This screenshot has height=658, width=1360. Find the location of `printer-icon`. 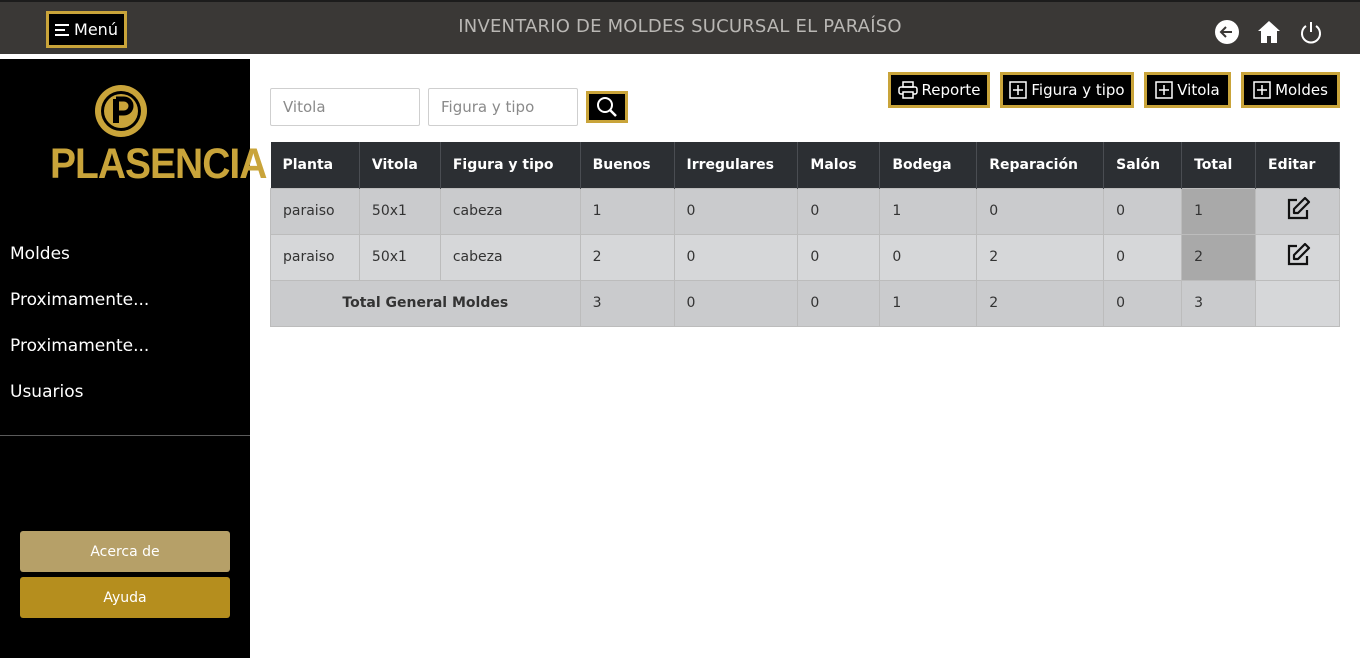

printer-icon is located at coordinates (907, 90).